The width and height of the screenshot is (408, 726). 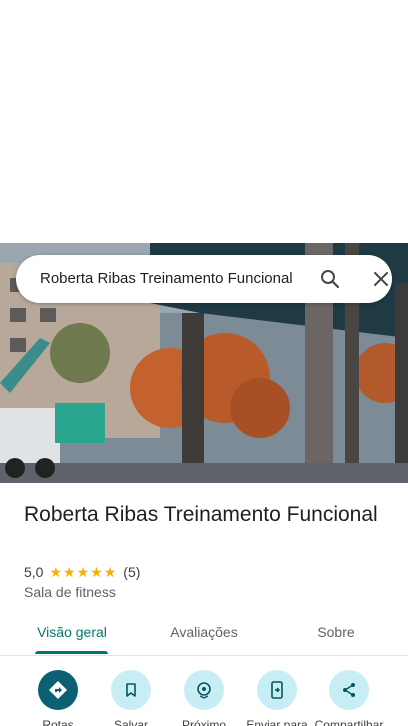 What do you see at coordinates (131, 572) in the screenshot?
I see `review-count: (5)` at bounding box center [131, 572].